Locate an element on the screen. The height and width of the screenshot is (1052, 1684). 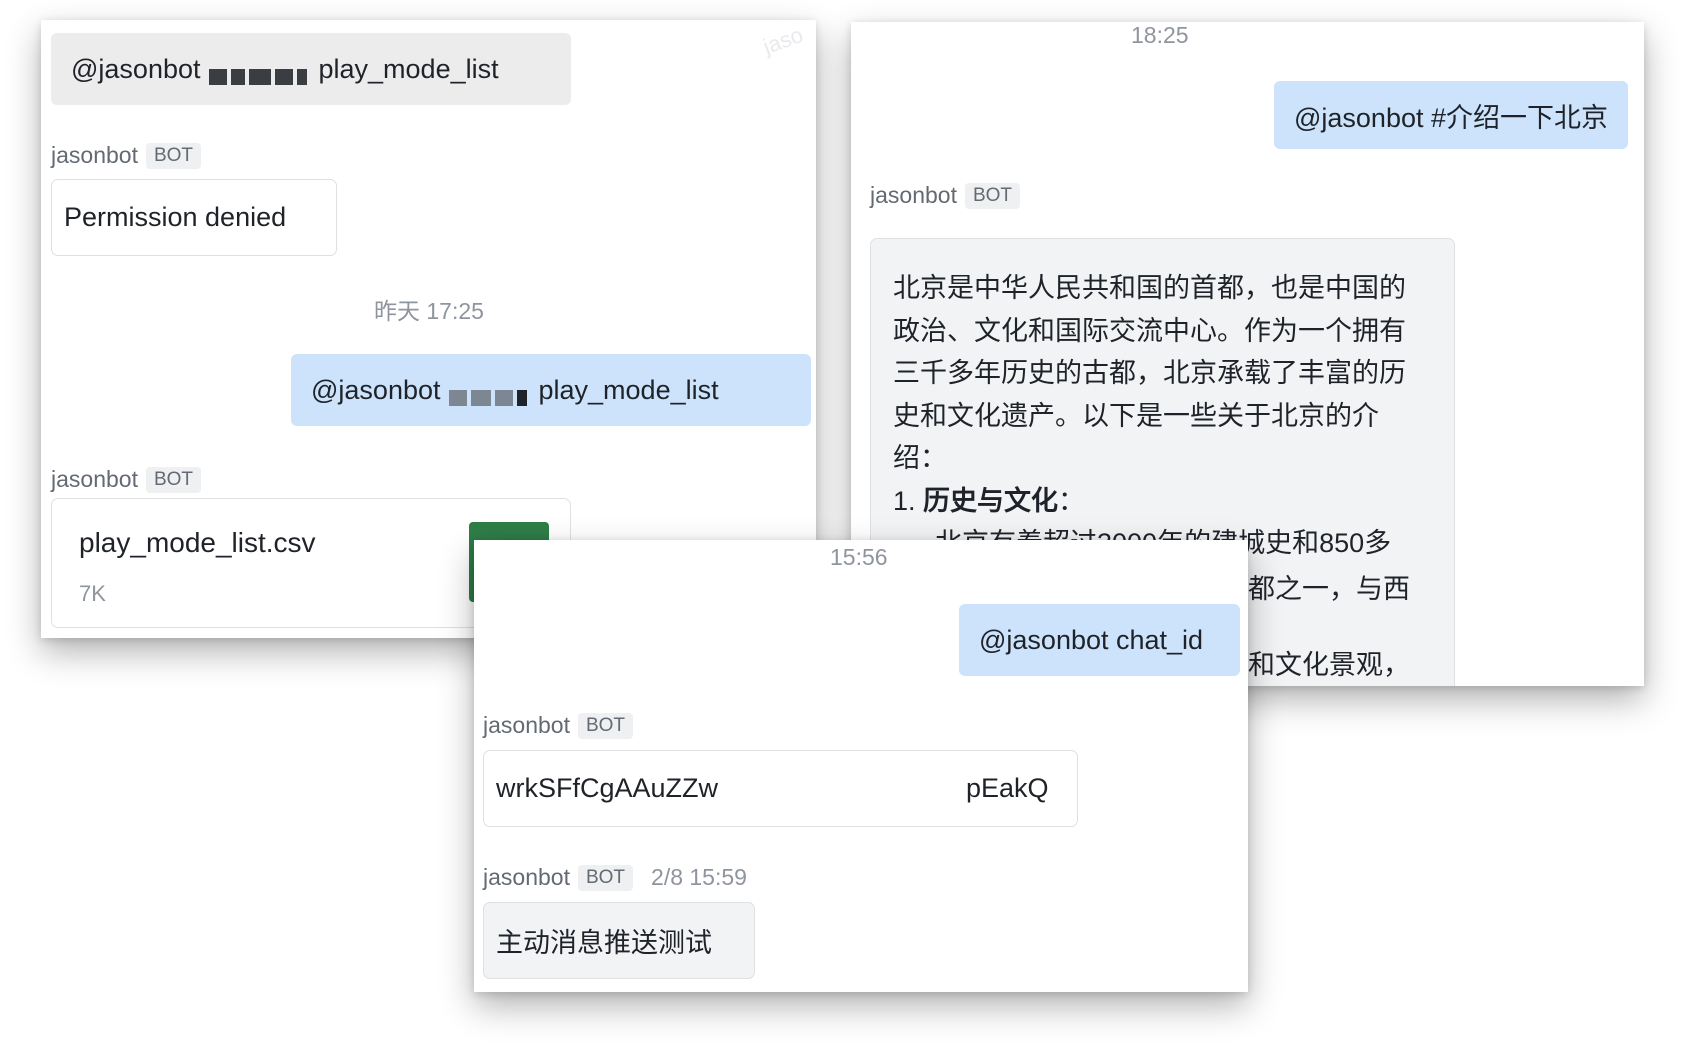
file-size: 7K is located at coordinates (92, 593).